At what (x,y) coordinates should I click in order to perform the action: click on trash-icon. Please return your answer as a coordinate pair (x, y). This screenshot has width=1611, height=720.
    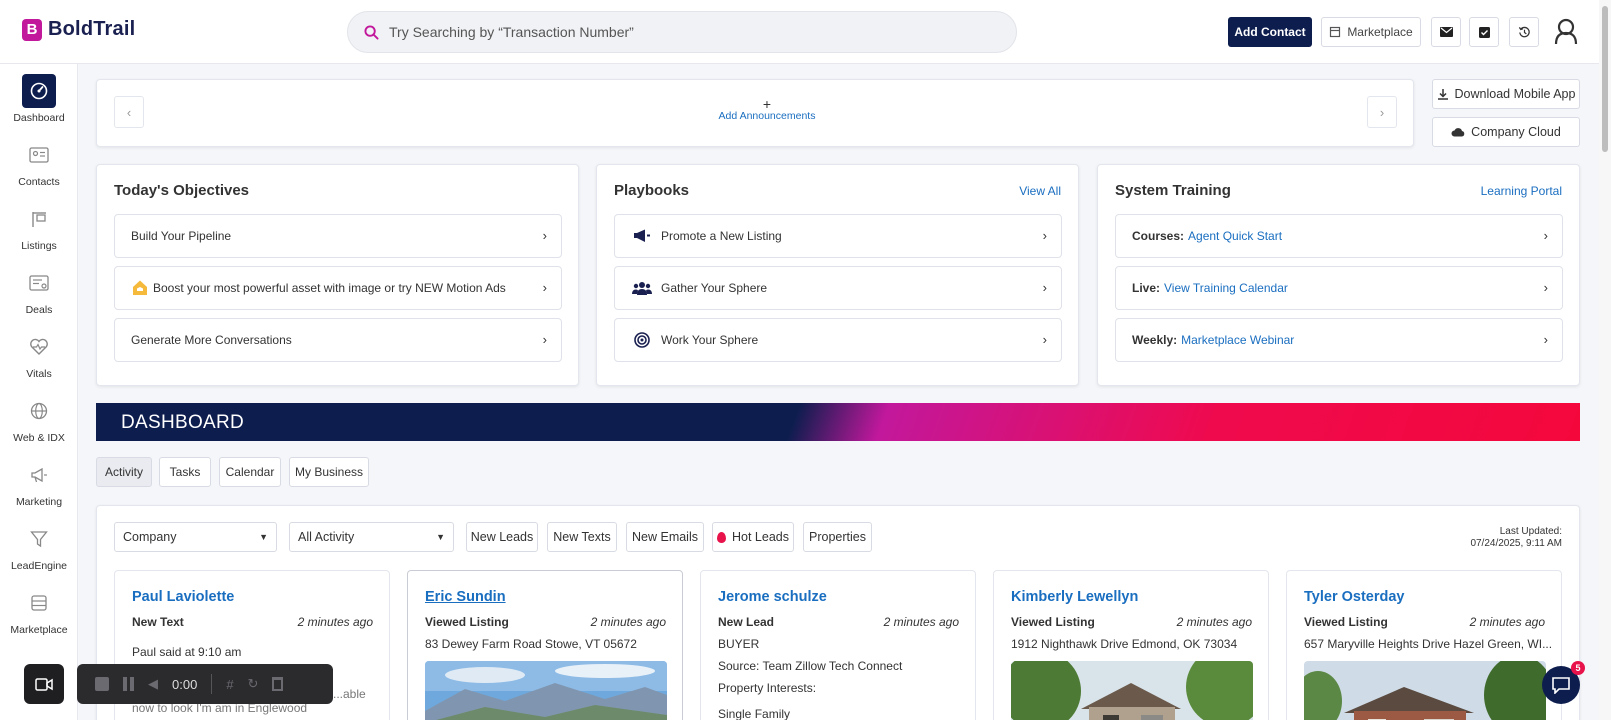
    Looking at the image, I should click on (278, 684).